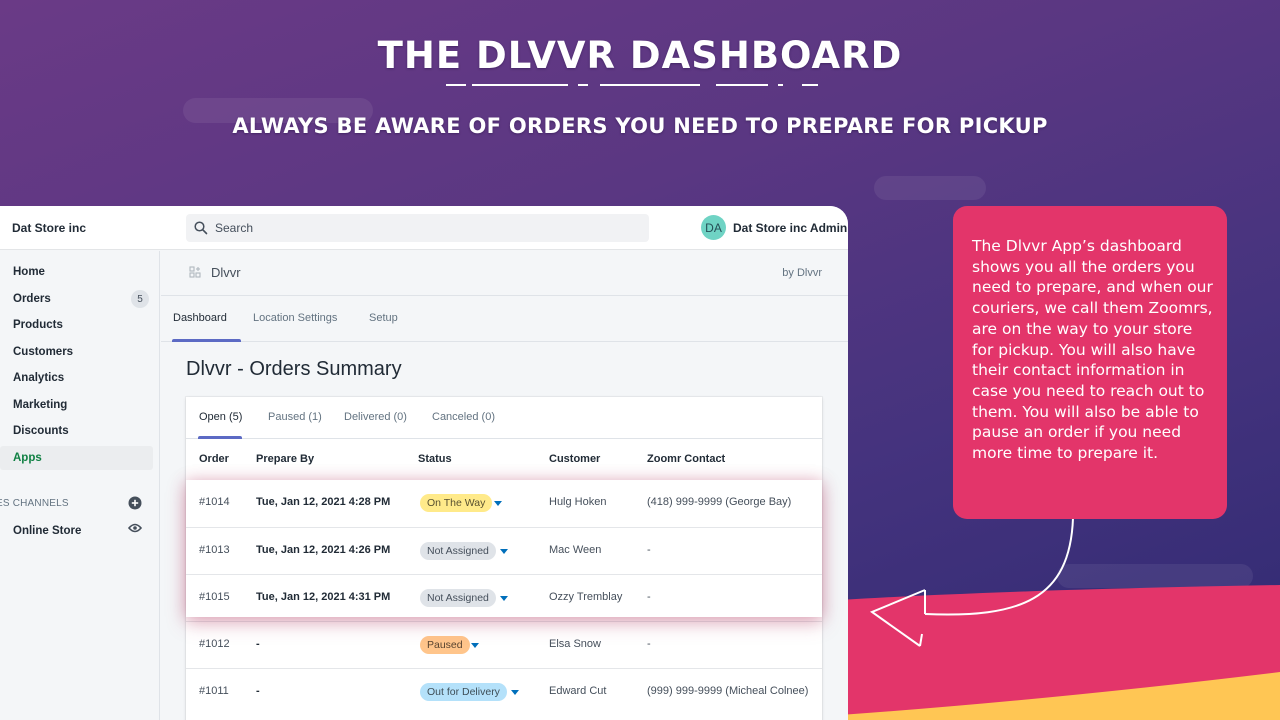 Image resolution: width=1280 pixels, height=720 pixels. I want to click on tab-open: Open (5), so click(220, 417).